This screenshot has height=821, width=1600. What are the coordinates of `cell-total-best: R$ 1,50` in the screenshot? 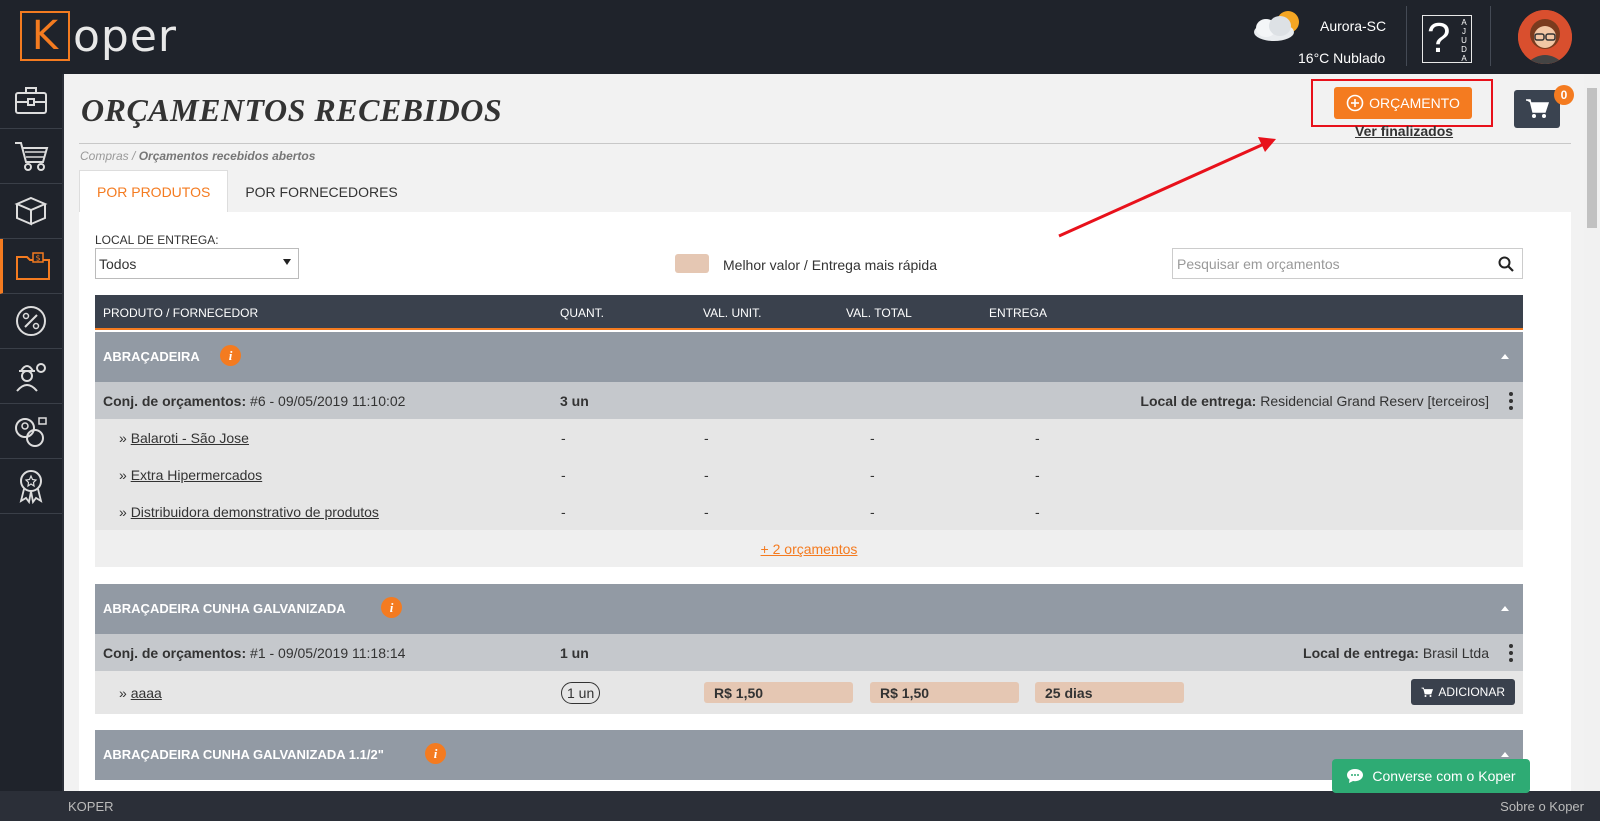 It's located at (944, 692).